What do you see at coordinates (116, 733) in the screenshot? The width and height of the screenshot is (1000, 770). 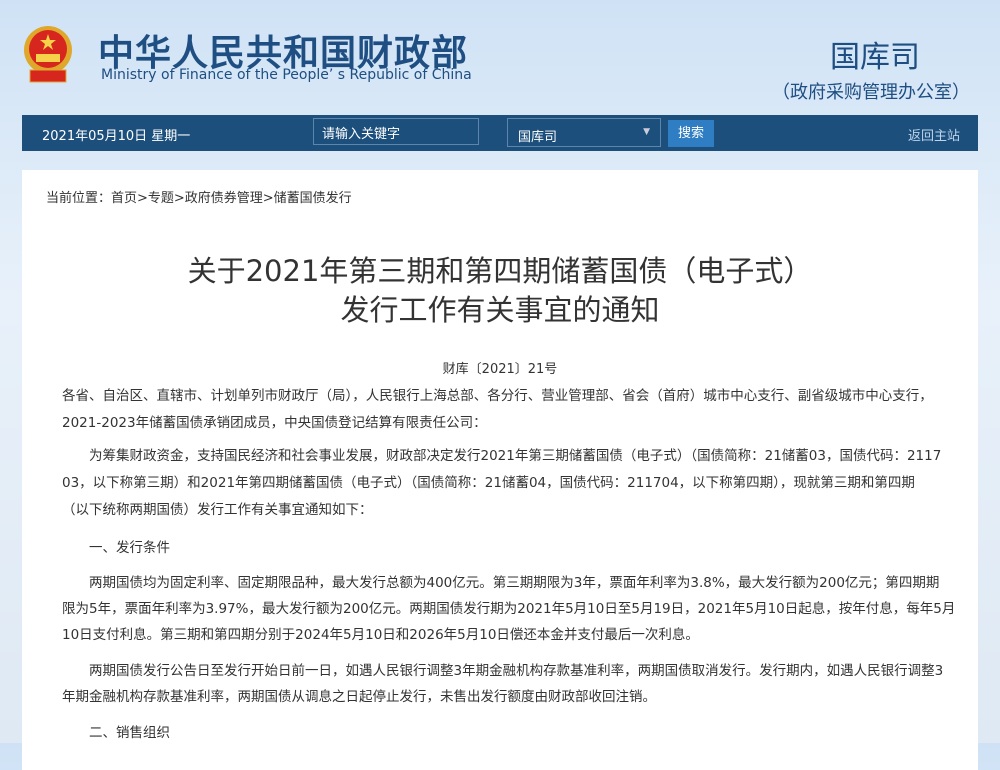 I see `article-text-line: 二、销售组织` at bounding box center [116, 733].